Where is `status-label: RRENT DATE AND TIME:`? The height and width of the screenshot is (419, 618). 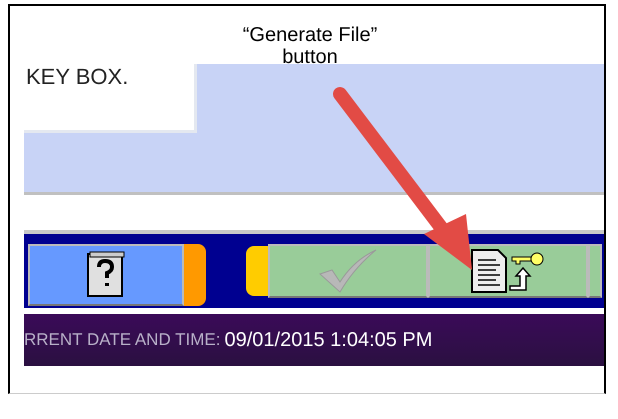
status-label: RRENT DATE AND TIME: is located at coordinates (122, 340).